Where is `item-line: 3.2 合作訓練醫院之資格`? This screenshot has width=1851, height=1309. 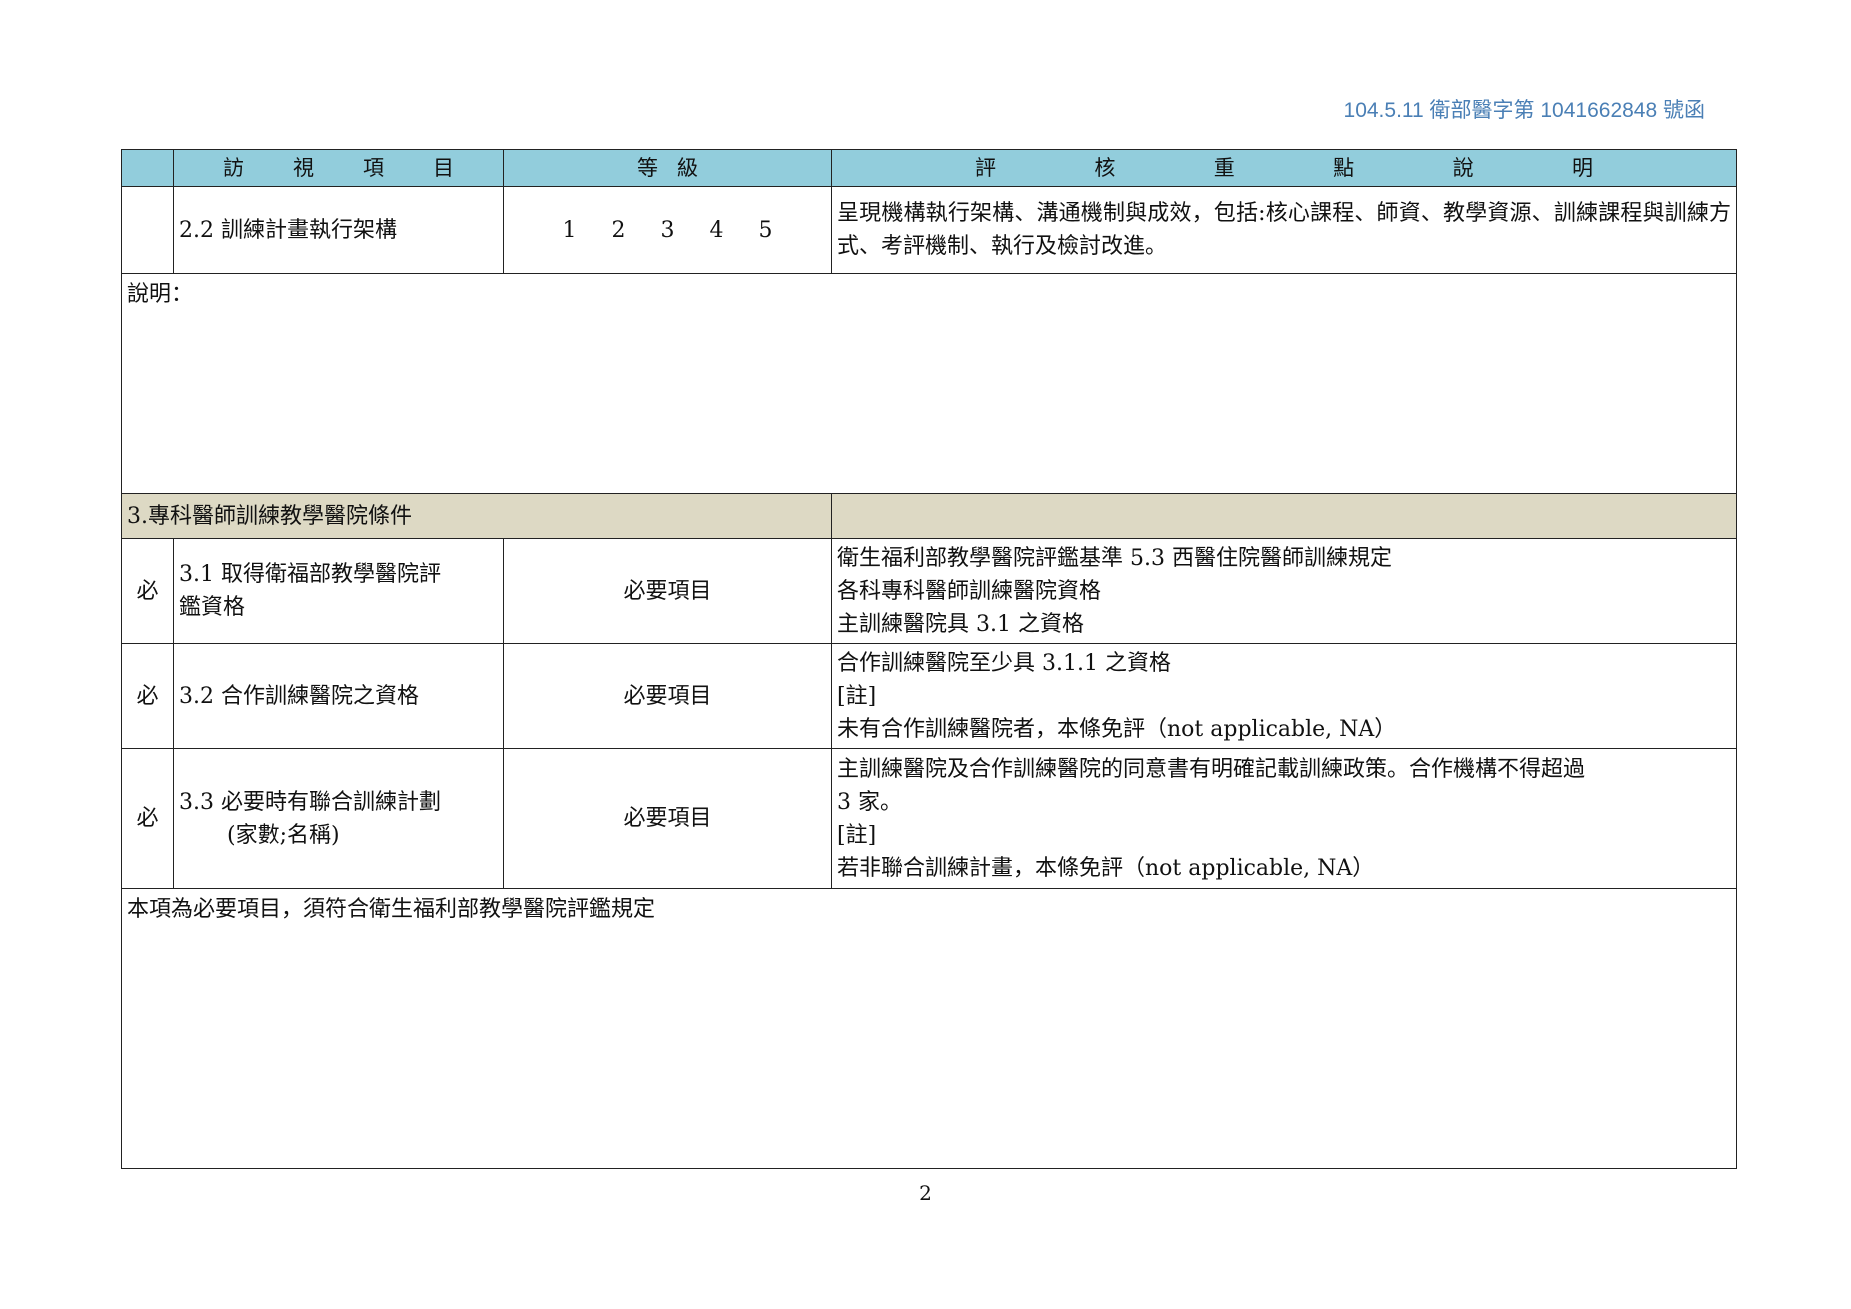
item-line: 3.2 合作訓練醫院之資格 is located at coordinates (299, 696).